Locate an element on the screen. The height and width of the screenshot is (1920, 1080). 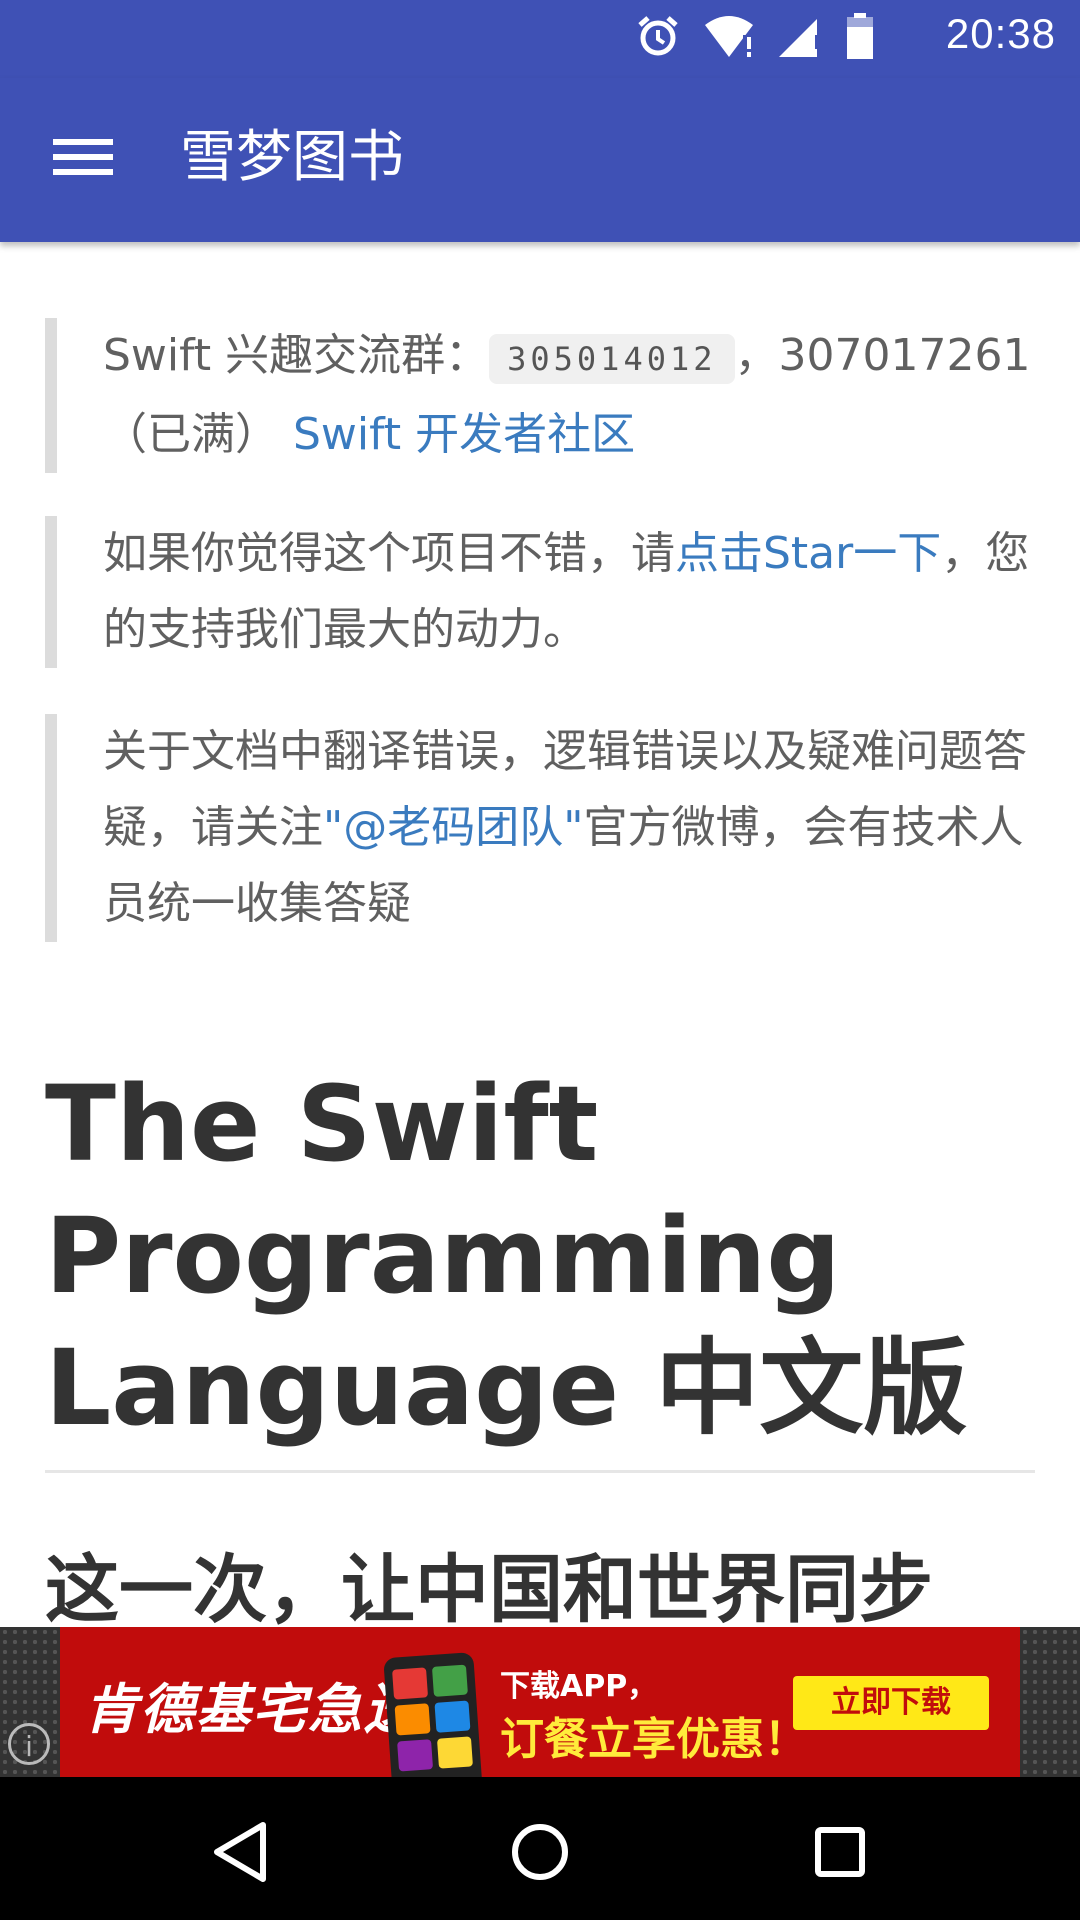
home-icon is located at coordinates (540, 1854).